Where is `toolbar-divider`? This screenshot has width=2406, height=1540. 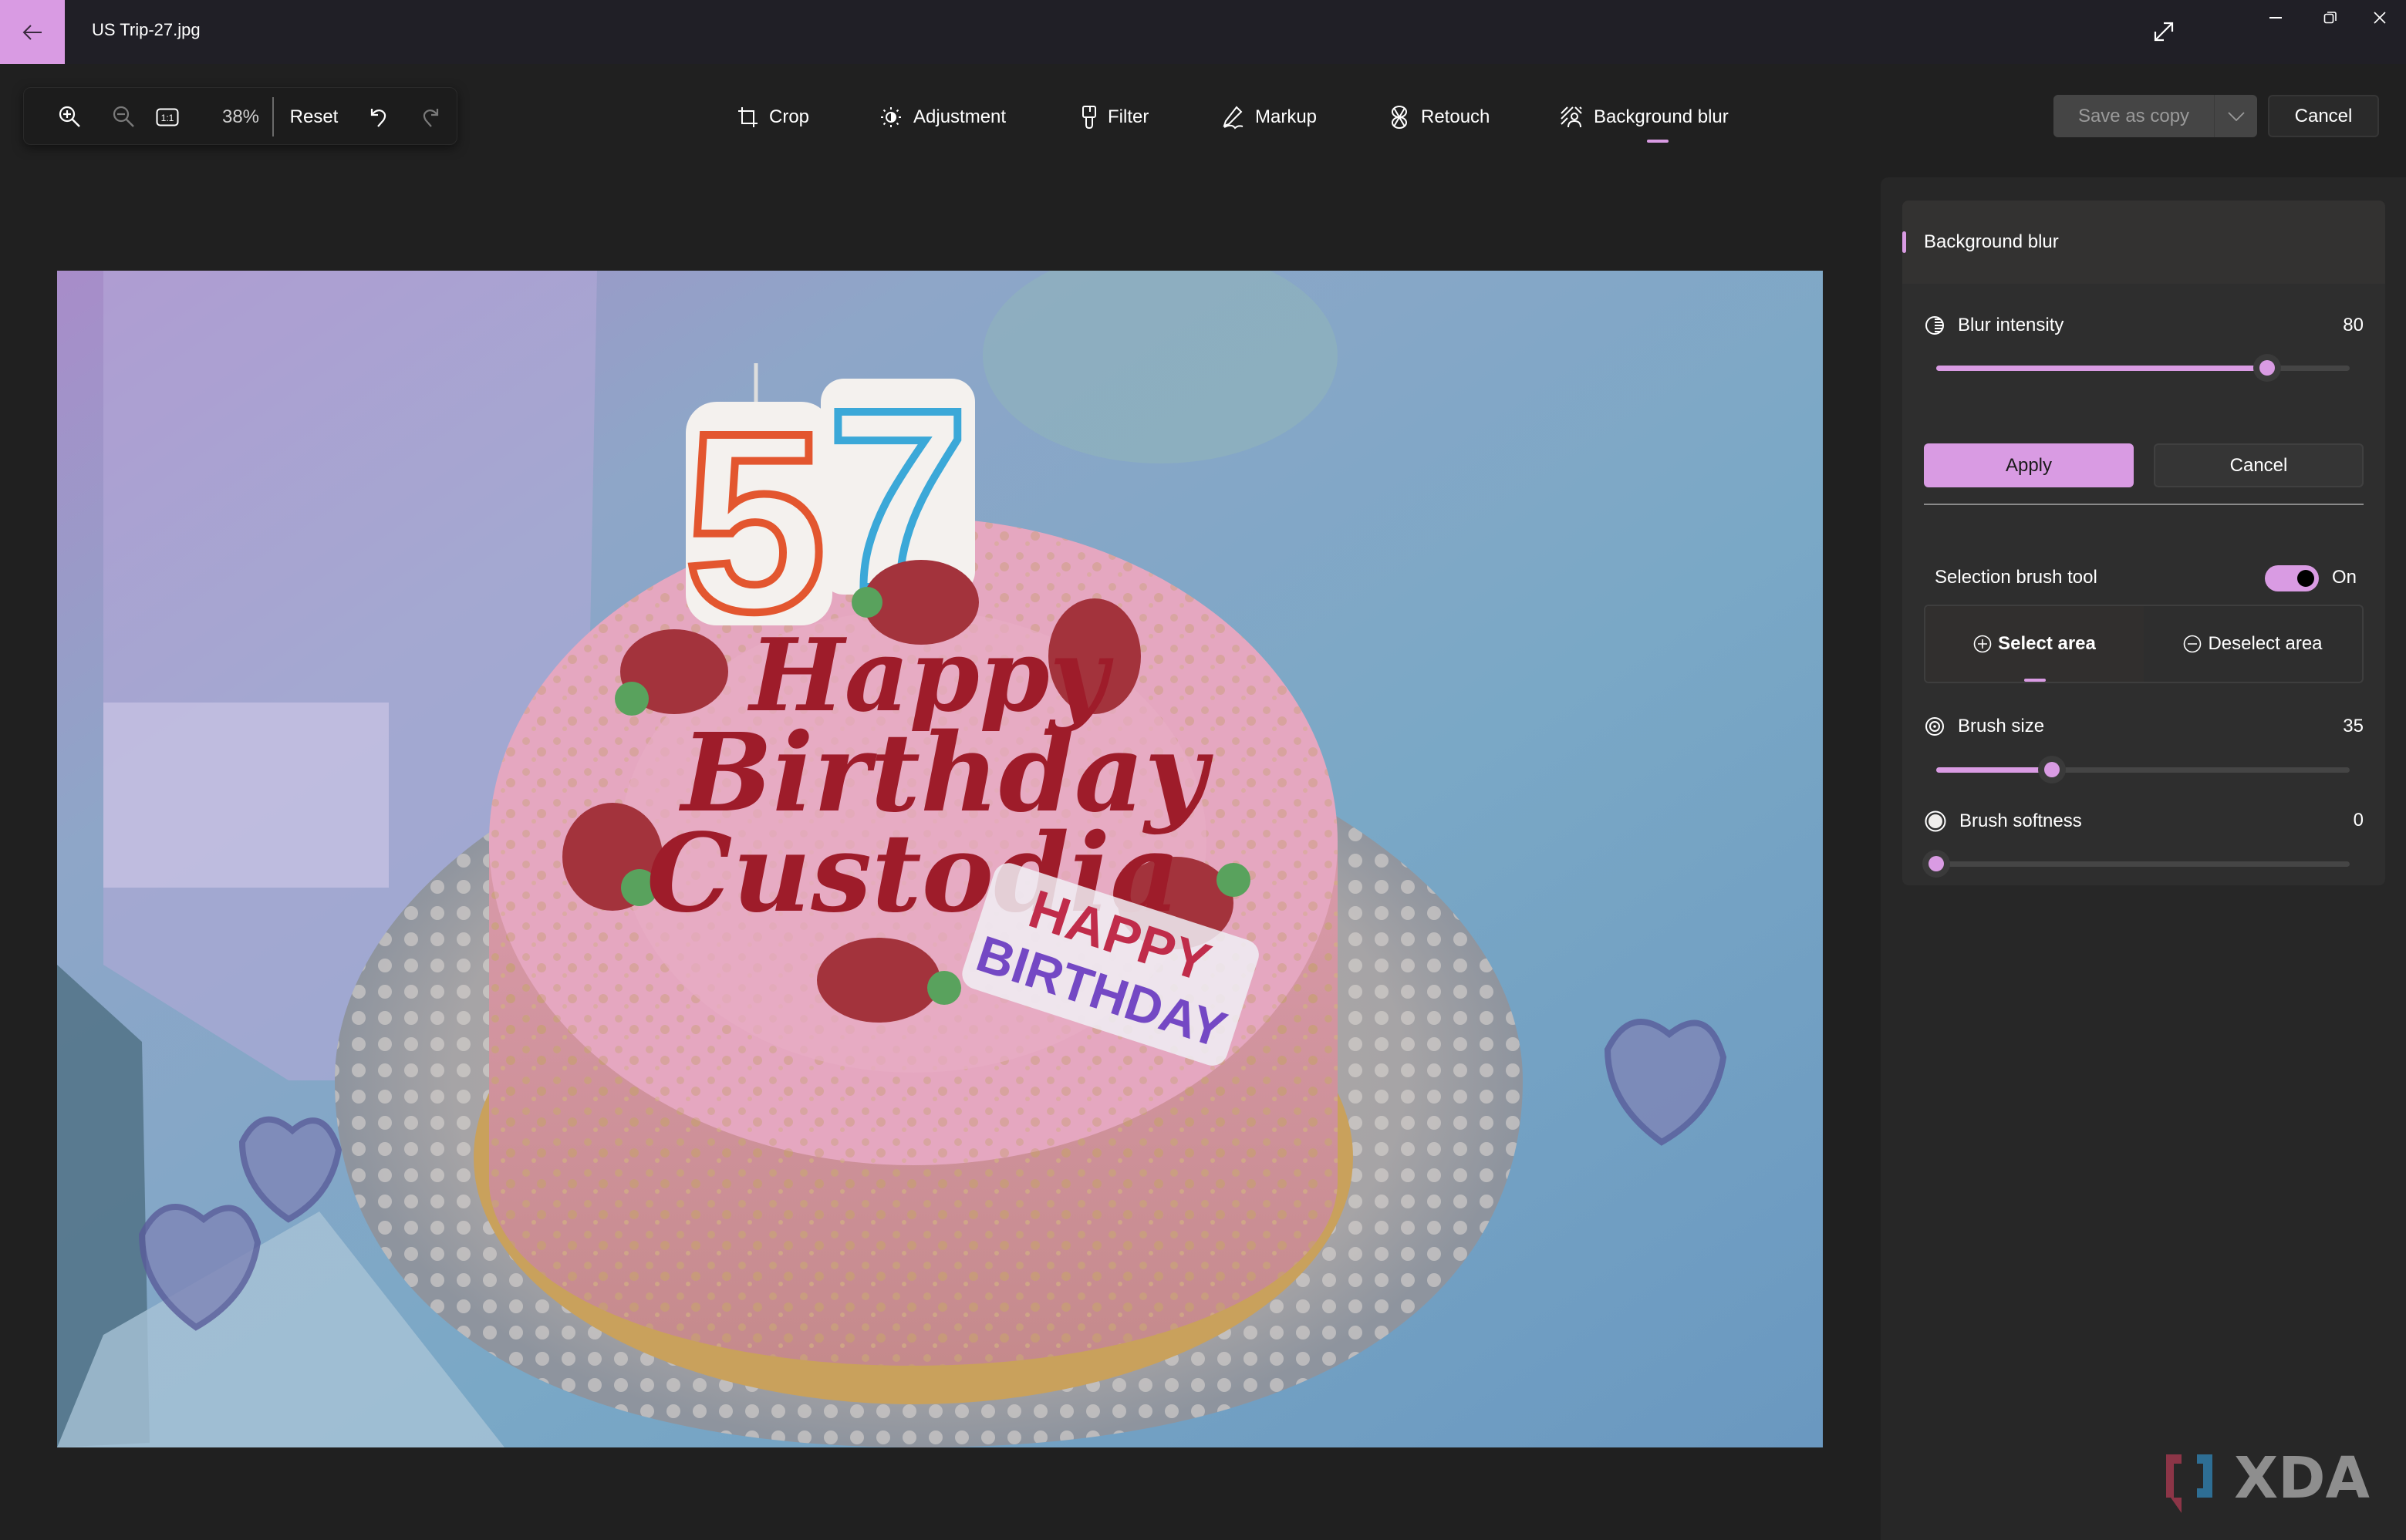
toolbar-divider is located at coordinates (273, 117).